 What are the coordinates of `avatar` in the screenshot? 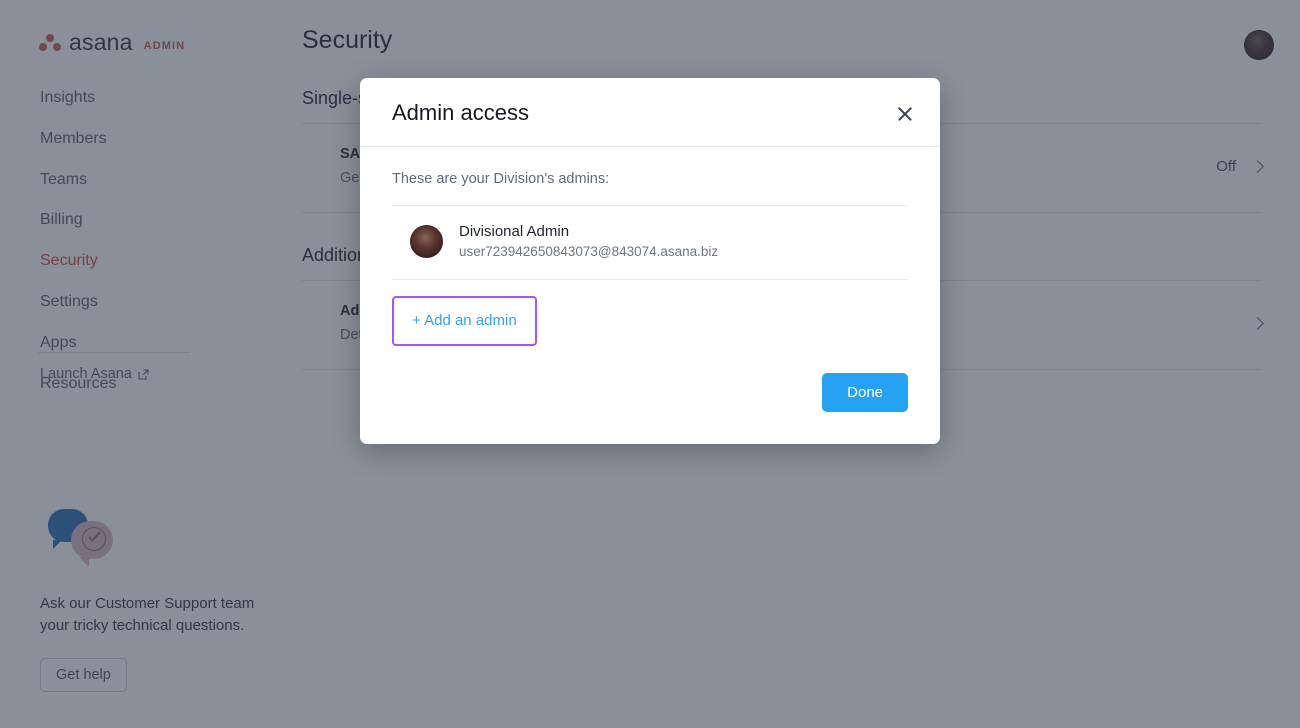 It's located at (426, 242).